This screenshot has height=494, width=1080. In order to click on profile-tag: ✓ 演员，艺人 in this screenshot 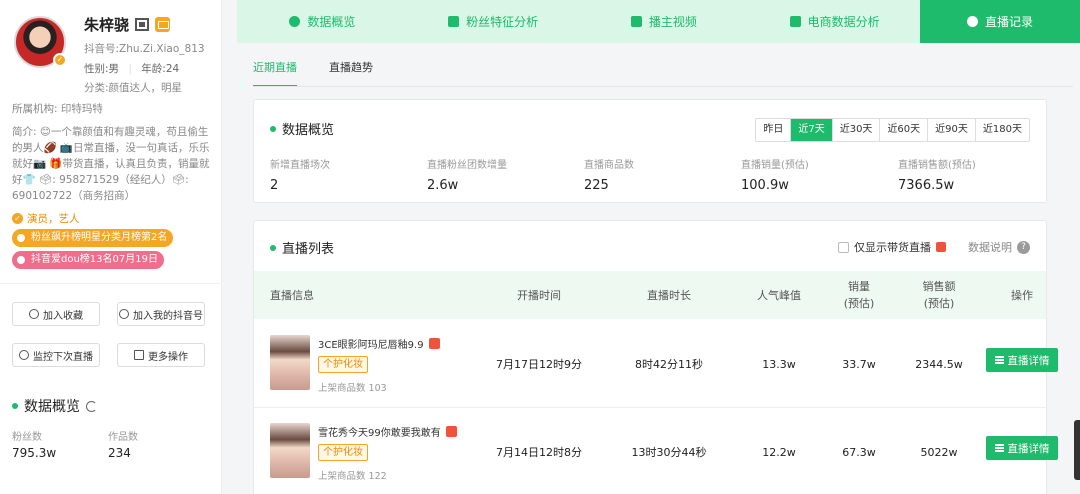, I will do `click(46, 218)`.